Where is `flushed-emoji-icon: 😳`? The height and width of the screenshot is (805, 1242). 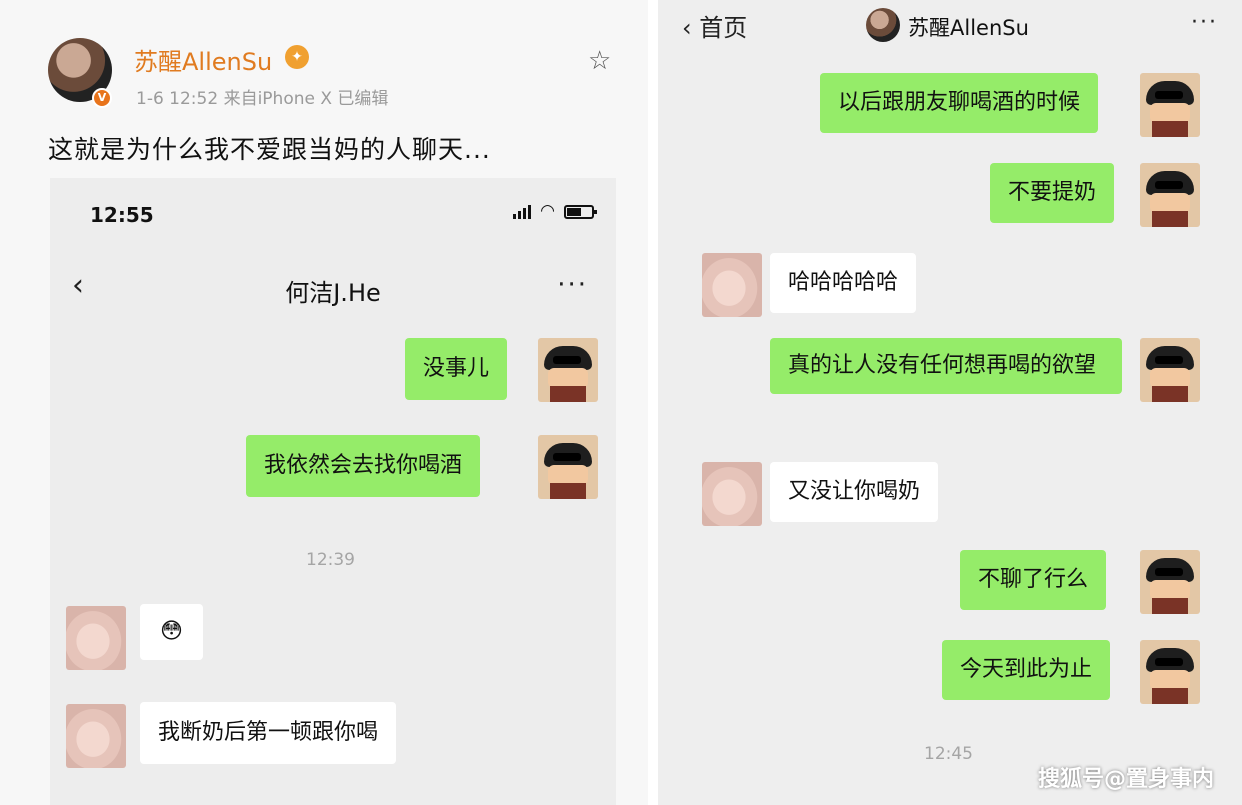 flushed-emoji-icon: 😳 is located at coordinates (171, 631).